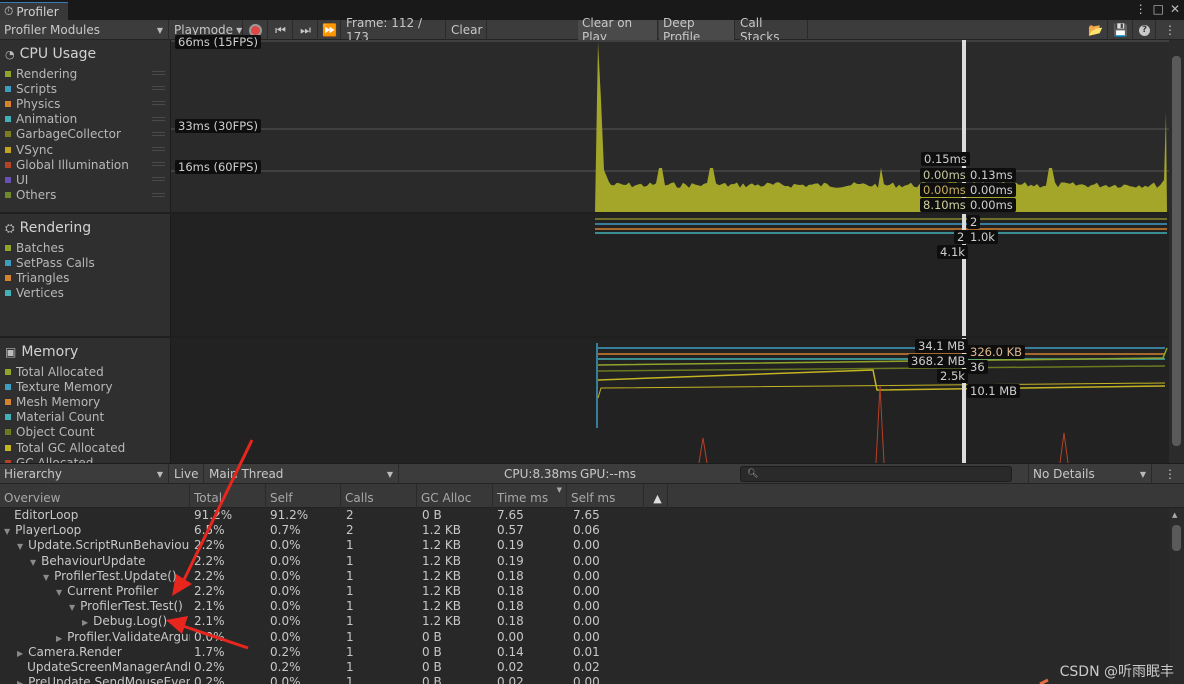  Describe the element at coordinates (85, 149) in the screenshot. I see `legend-item: VSync` at that location.